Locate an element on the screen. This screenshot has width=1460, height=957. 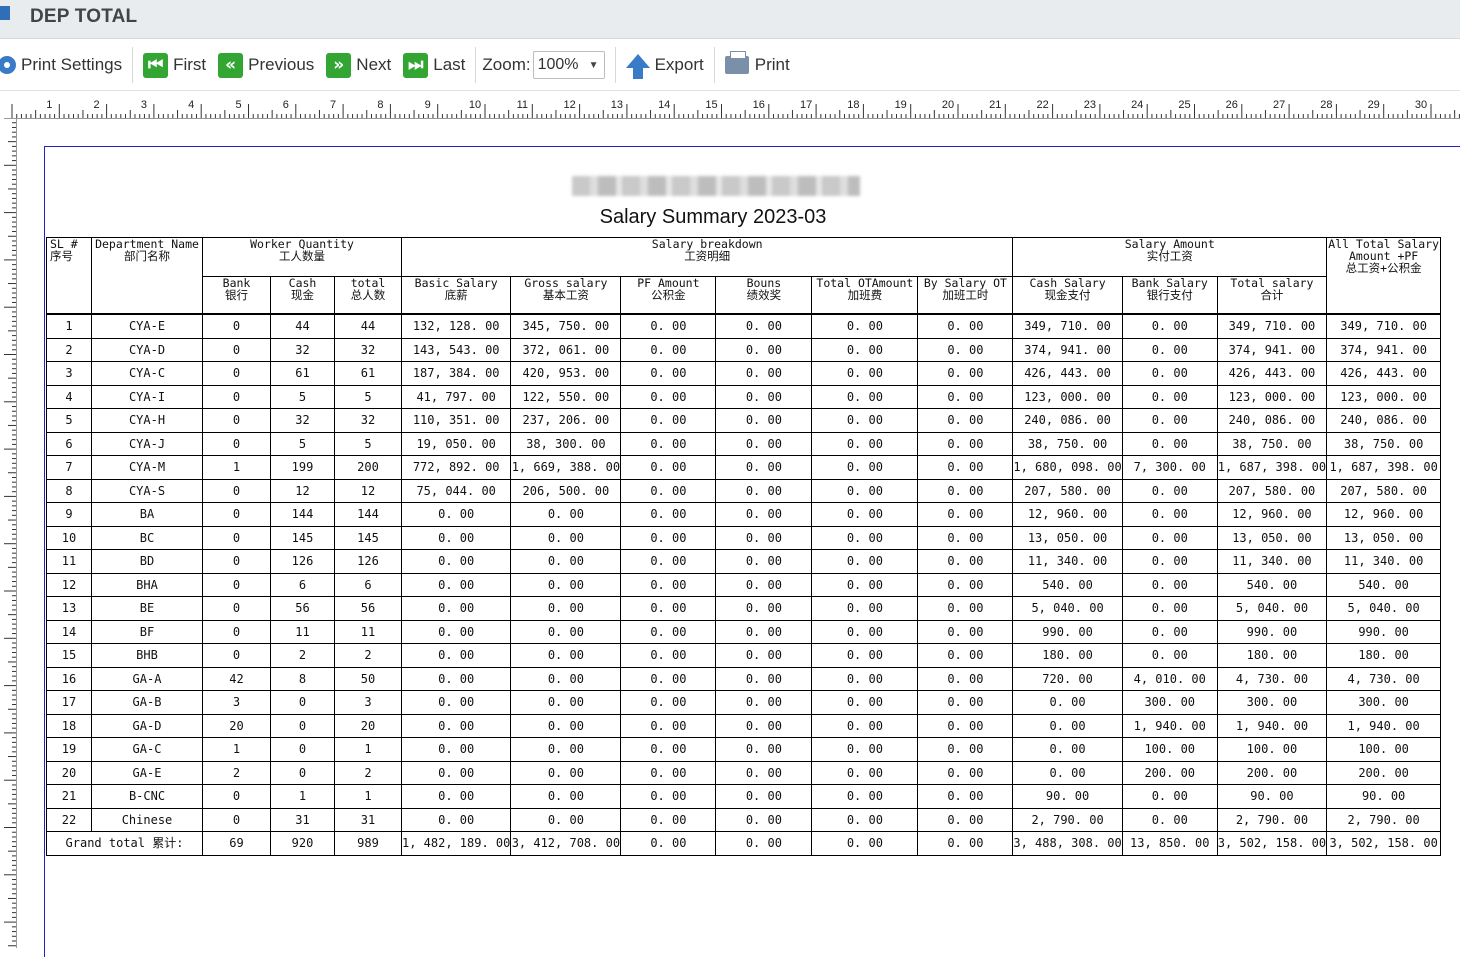
col-header-by-salary-ot: By Salary OT 加班工时 is located at coordinates (965, 295).